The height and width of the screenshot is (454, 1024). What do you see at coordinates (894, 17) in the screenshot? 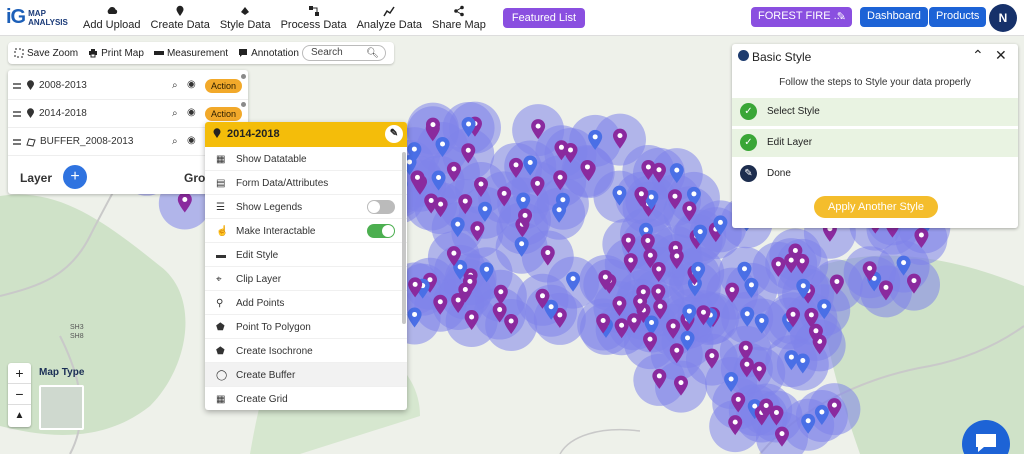
I see `dashboard-button: Dashboard` at bounding box center [894, 17].